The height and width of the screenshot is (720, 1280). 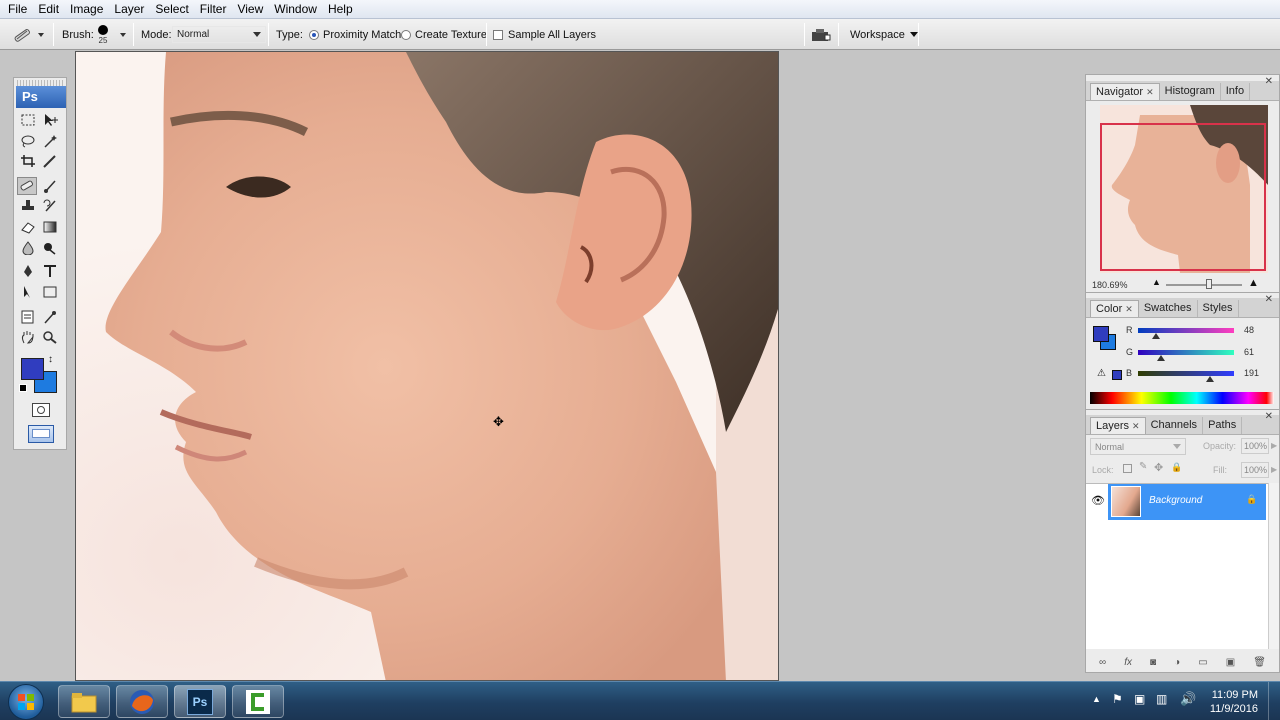 What do you see at coordinates (1230, 662) in the screenshot?
I see `new-layer-icon: ▣` at bounding box center [1230, 662].